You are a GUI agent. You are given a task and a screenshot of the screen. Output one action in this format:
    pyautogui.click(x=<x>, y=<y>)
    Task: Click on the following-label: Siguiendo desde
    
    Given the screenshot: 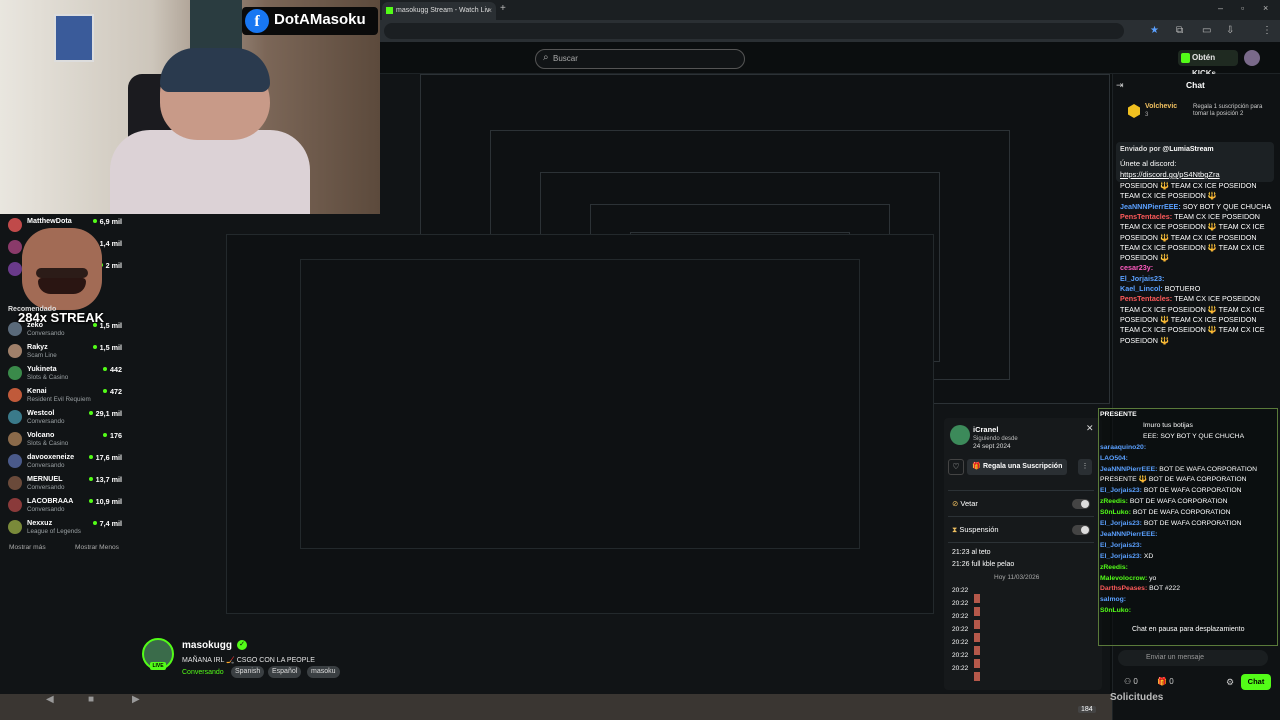 What is the action you would take?
    pyautogui.click(x=995, y=439)
    